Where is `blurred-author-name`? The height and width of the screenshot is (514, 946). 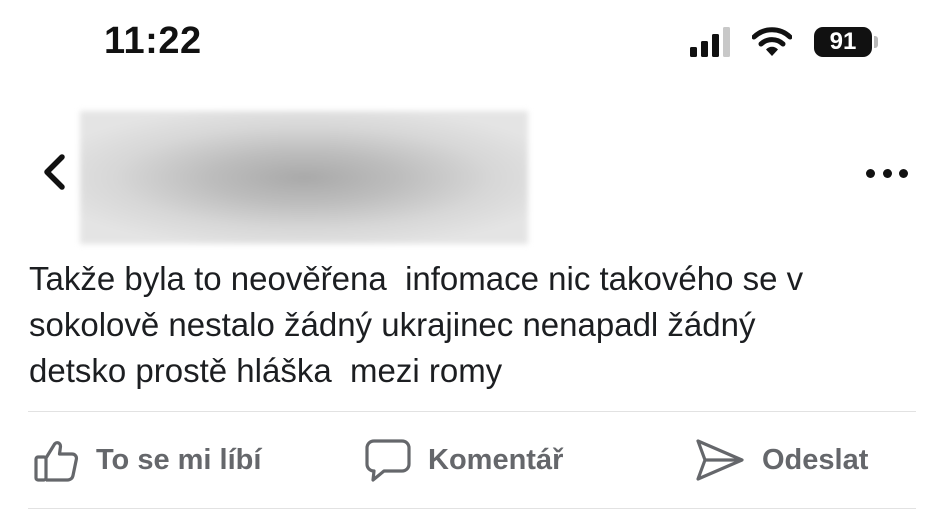 blurred-author-name is located at coordinates (304, 177).